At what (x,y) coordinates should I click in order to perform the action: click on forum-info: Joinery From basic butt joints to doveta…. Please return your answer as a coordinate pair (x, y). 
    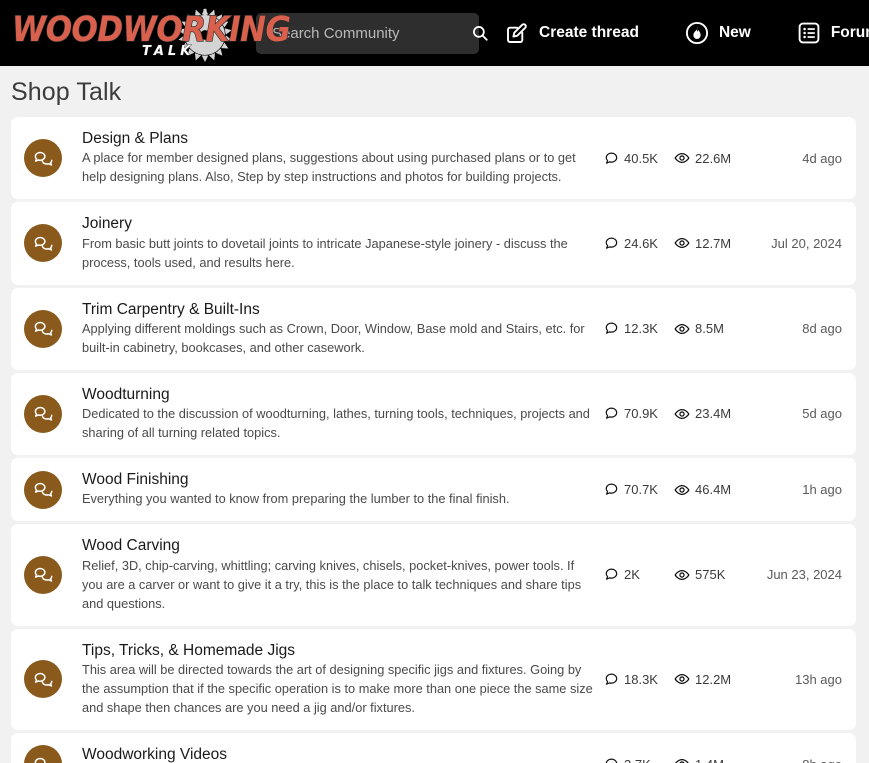
    Looking at the image, I should click on (339, 243).